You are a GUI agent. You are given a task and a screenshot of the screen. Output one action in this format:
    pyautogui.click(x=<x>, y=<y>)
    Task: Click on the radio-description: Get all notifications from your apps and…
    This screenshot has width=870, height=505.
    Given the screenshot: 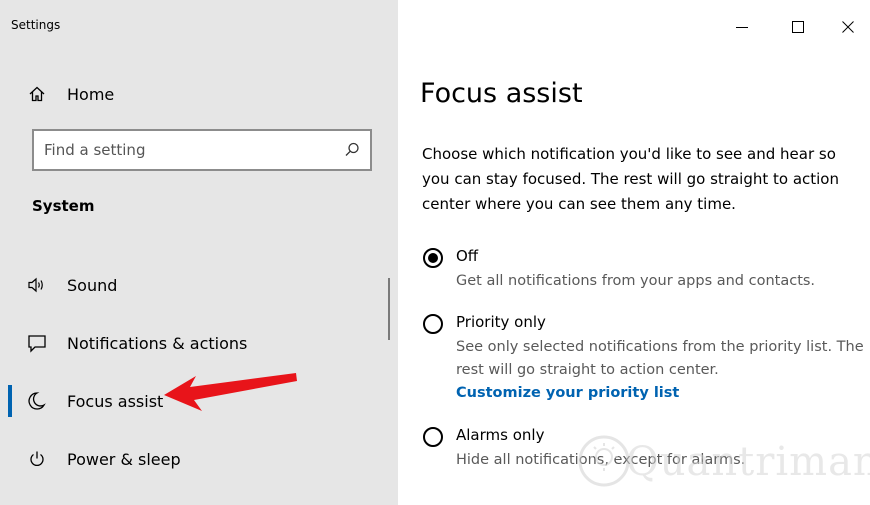 What is the action you would take?
    pyautogui.click(x=636, y=281)
    